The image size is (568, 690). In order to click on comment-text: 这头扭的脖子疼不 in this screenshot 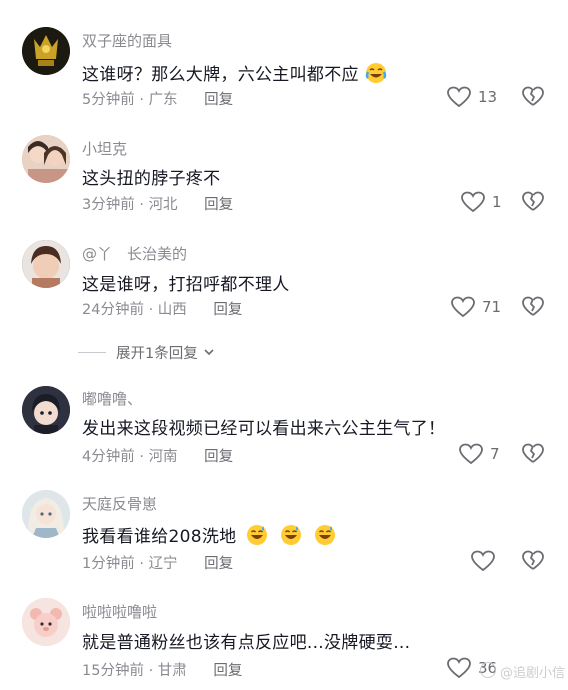, I will do `click(151, 179)`.